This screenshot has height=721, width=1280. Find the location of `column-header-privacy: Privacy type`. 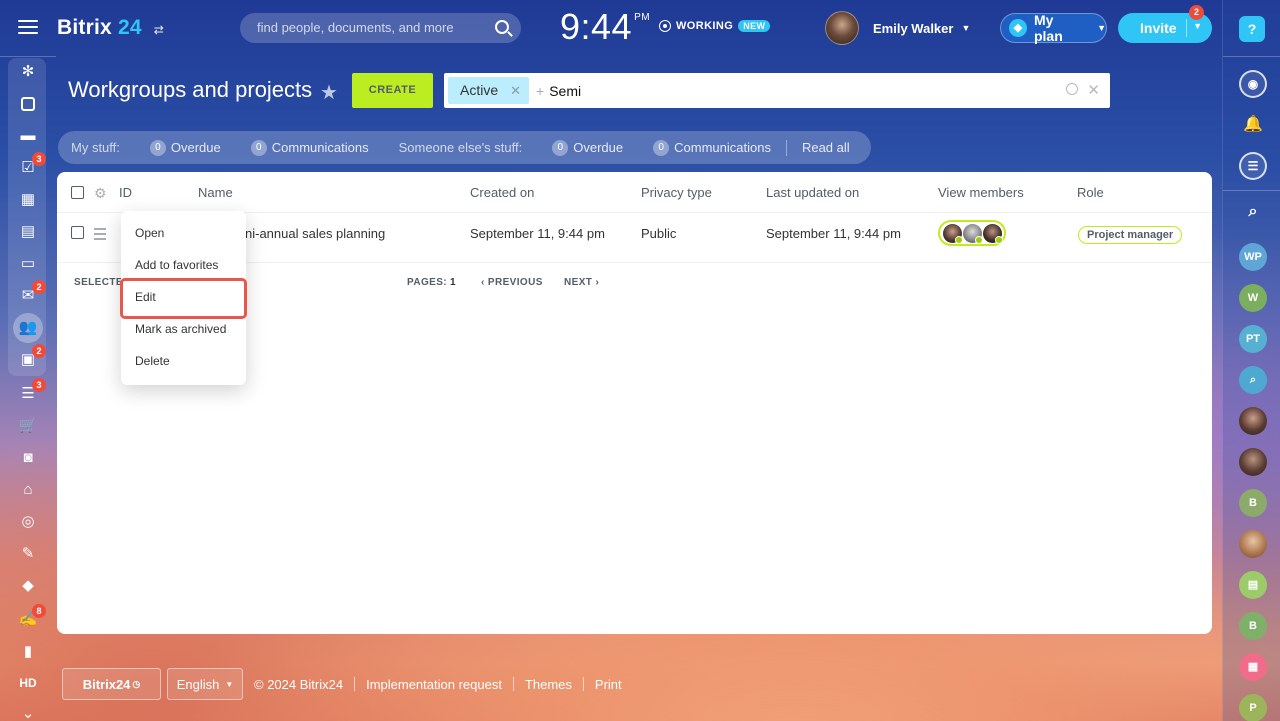

column-header-privacy: Privacy type is located at coordinates (676, 192).